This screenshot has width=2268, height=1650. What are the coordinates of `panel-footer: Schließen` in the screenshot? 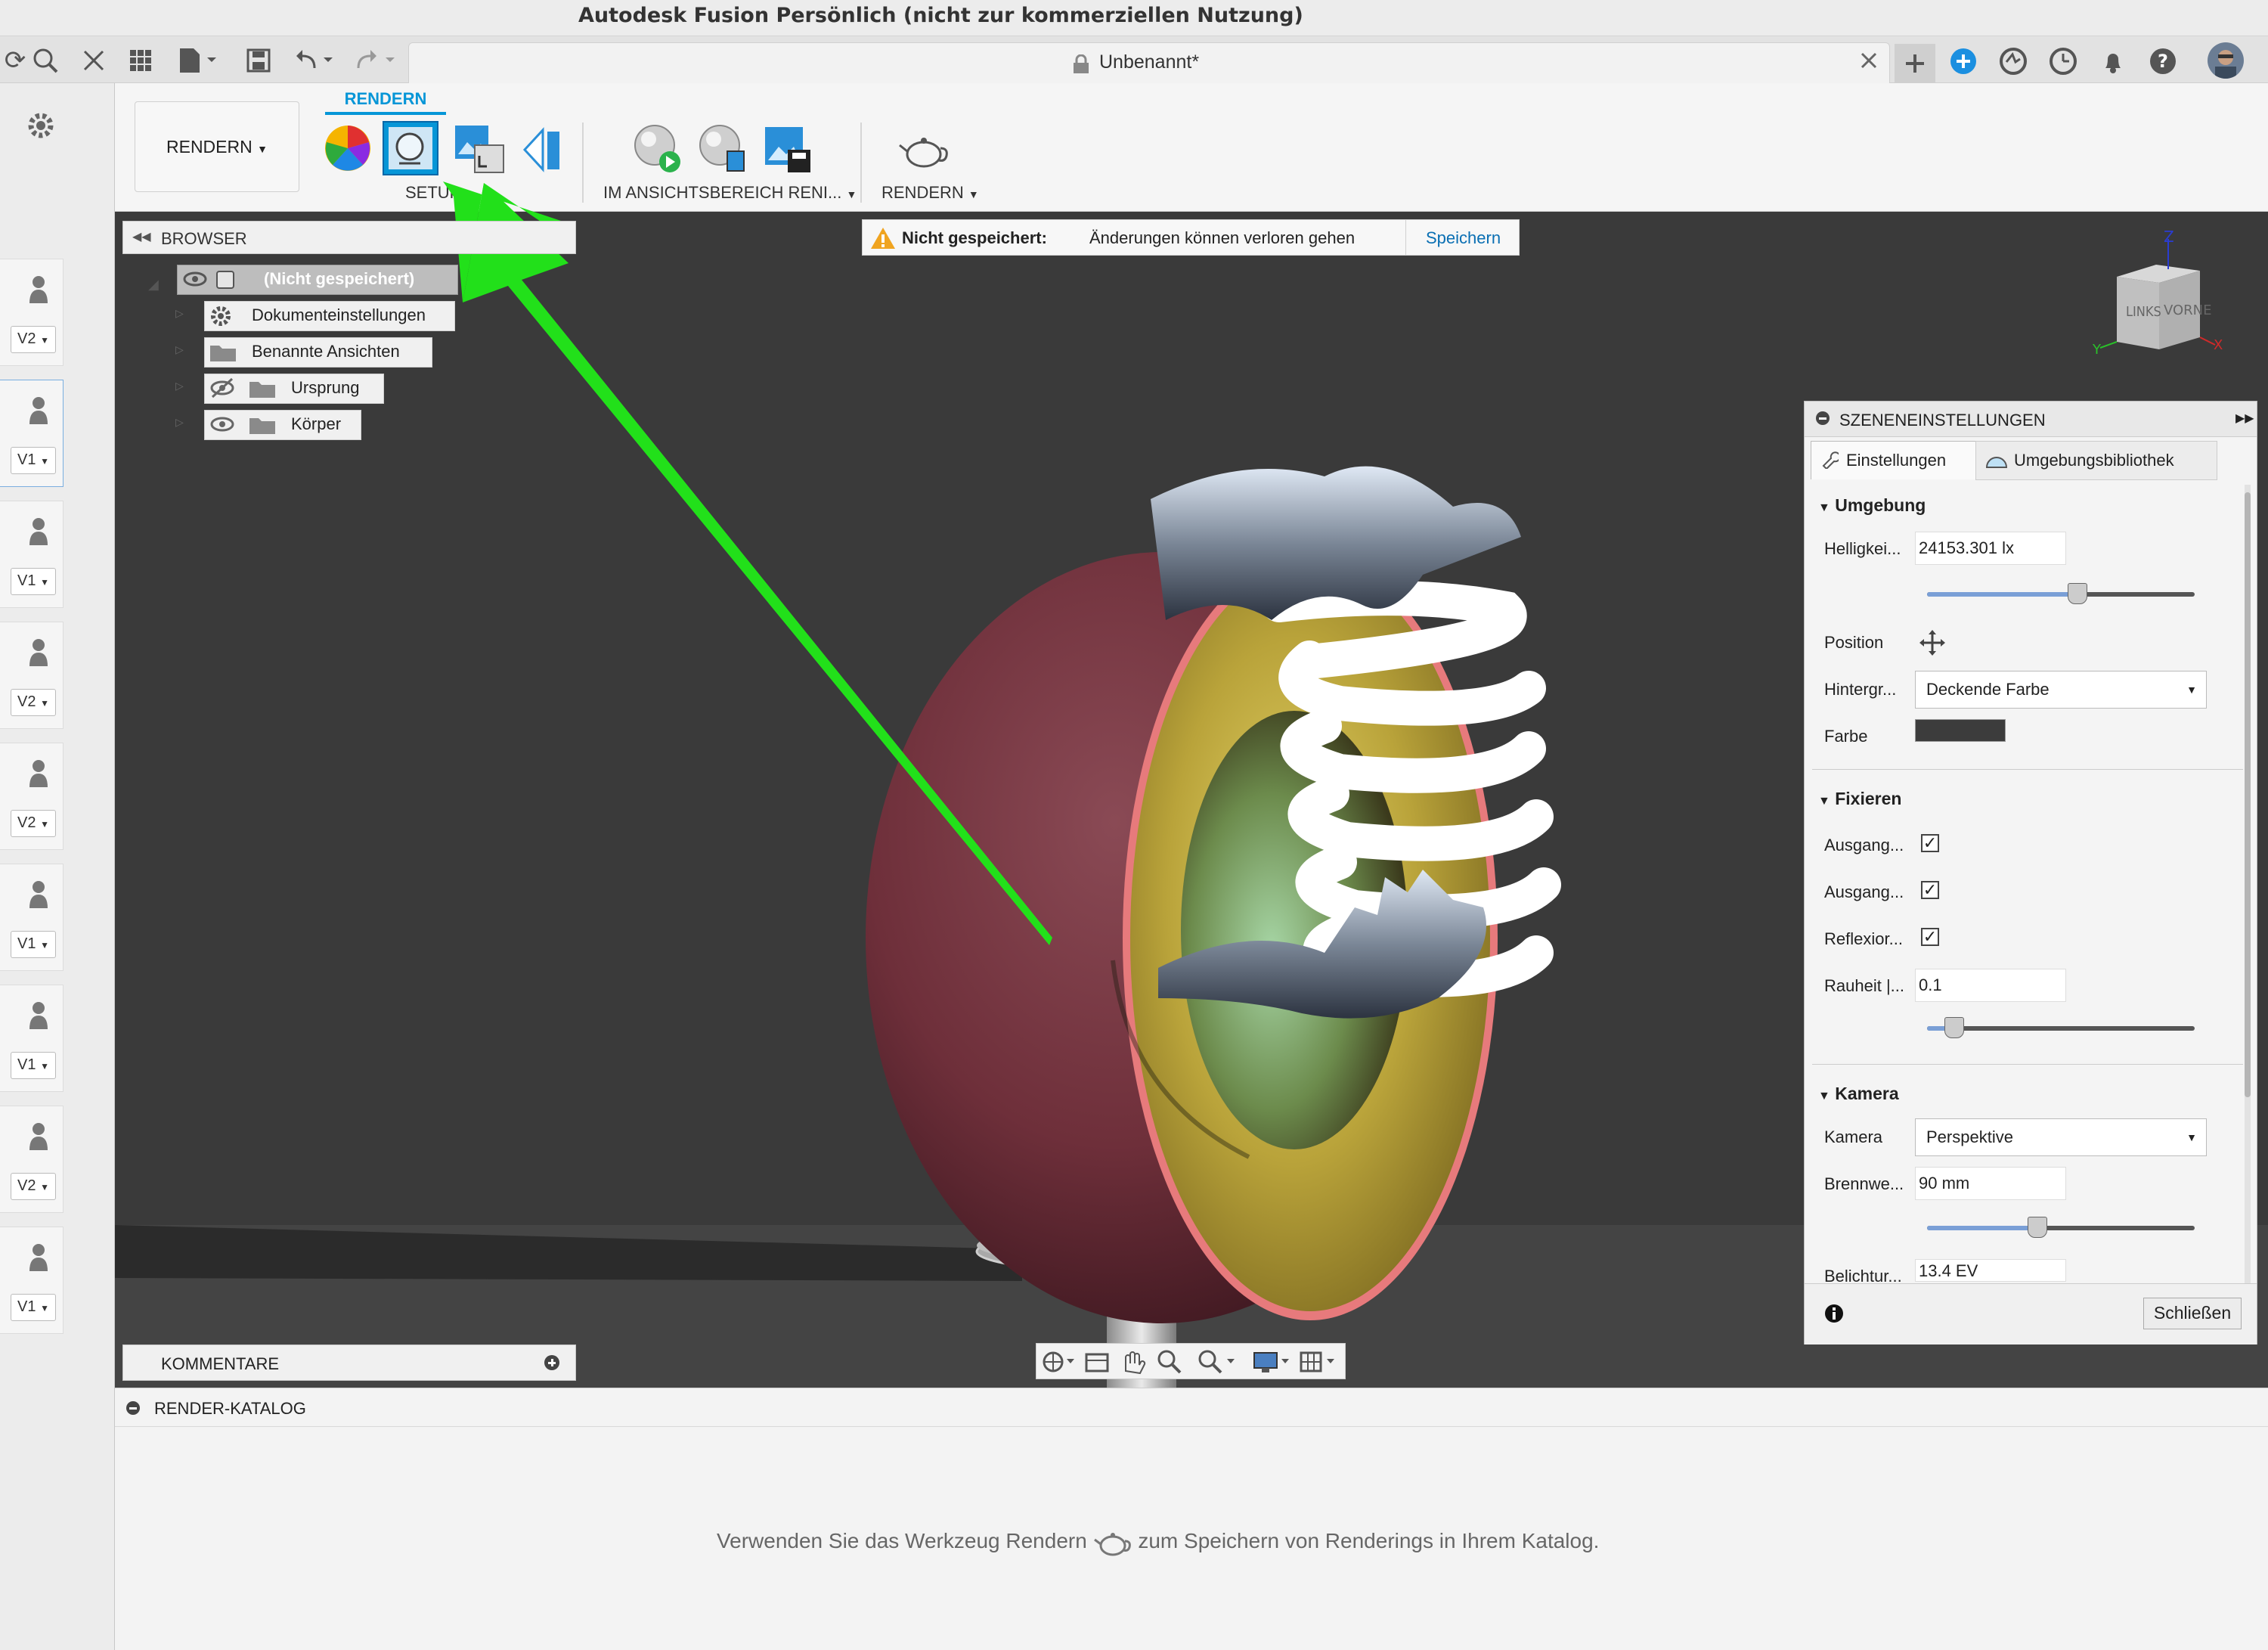 It's located at (2031, 1314).